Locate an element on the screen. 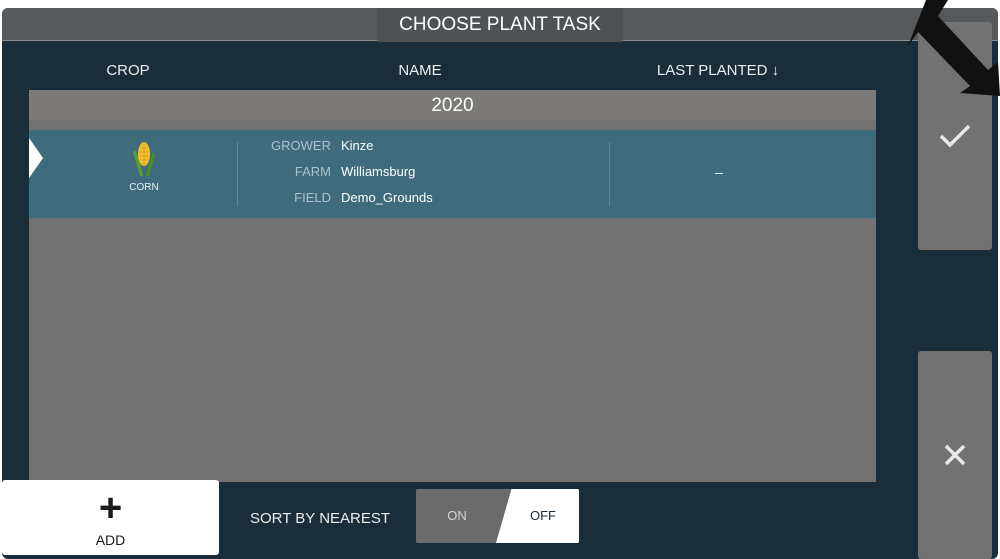 Image resolution: width=1000 pixels, height=559 pixels. column-header-name: NAME is located at coordinates (420, 70).